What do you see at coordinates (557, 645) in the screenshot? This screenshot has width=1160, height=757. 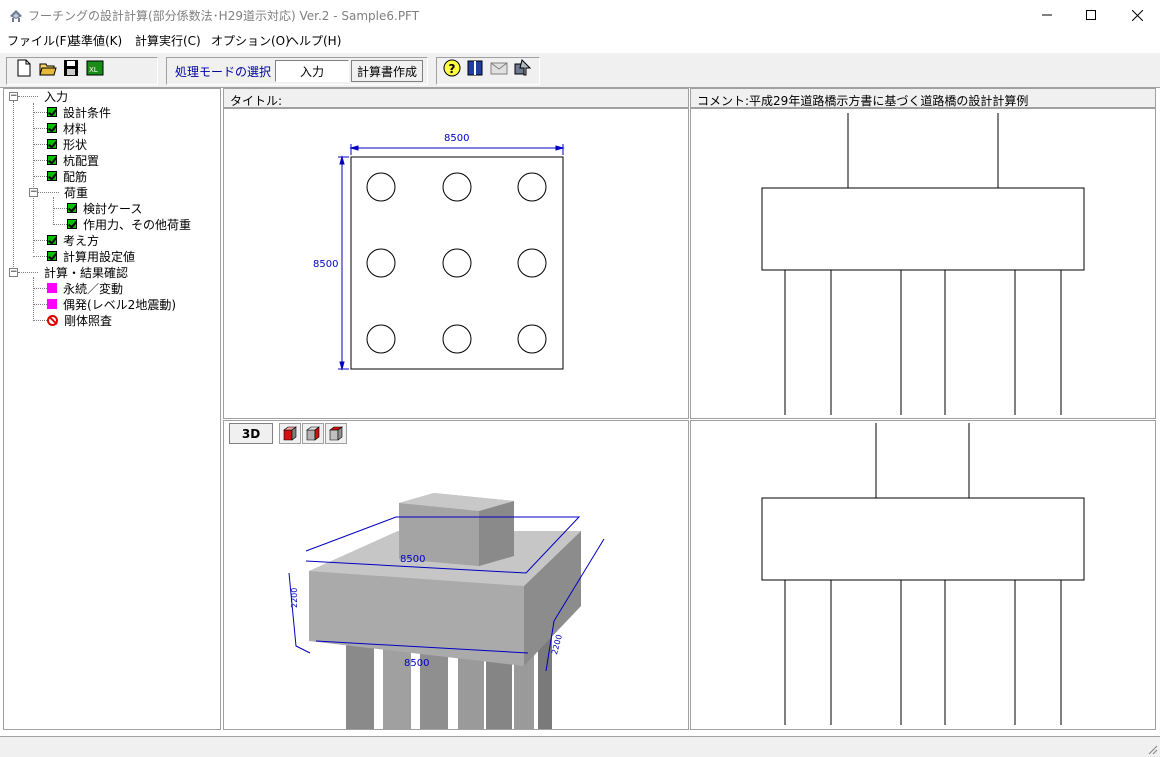 I see `side-dimension-label: 2200` at bounding box center [557, 645].